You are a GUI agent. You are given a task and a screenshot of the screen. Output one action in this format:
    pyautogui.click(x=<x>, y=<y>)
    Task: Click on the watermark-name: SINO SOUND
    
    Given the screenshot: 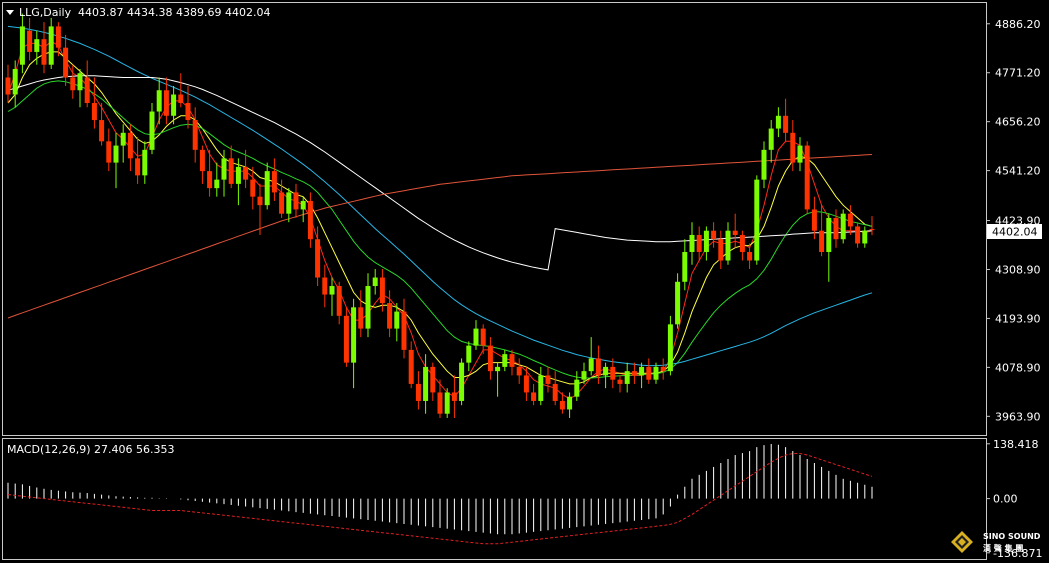 What is the action you would take?
    pyautogui.click(x=1012, y=536)
    